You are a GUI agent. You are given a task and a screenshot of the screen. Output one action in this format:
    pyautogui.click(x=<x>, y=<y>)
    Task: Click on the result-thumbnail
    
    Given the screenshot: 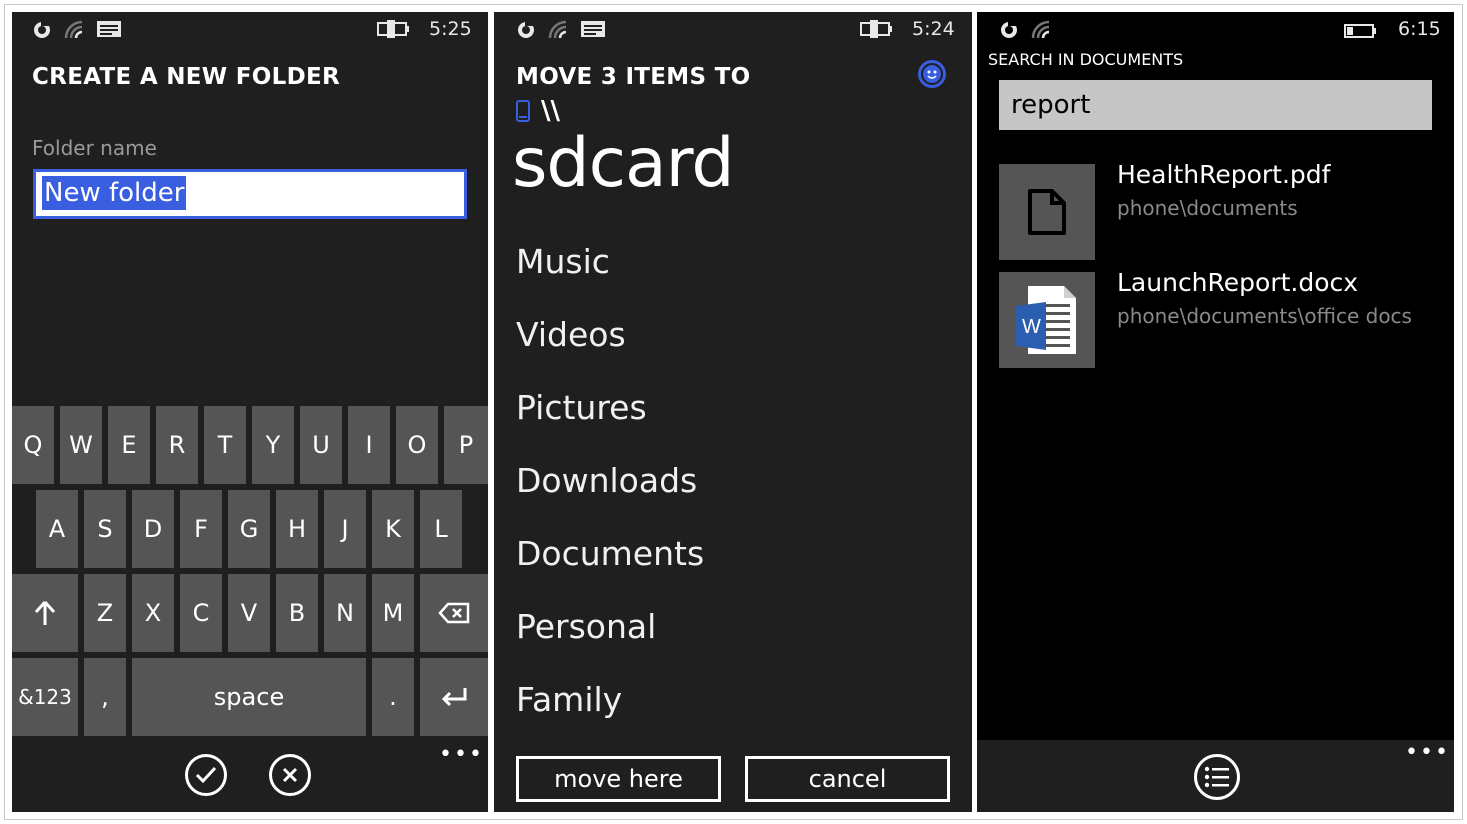 What is the action you would take?
    pyautogui.click(x=1047, y=212)
    